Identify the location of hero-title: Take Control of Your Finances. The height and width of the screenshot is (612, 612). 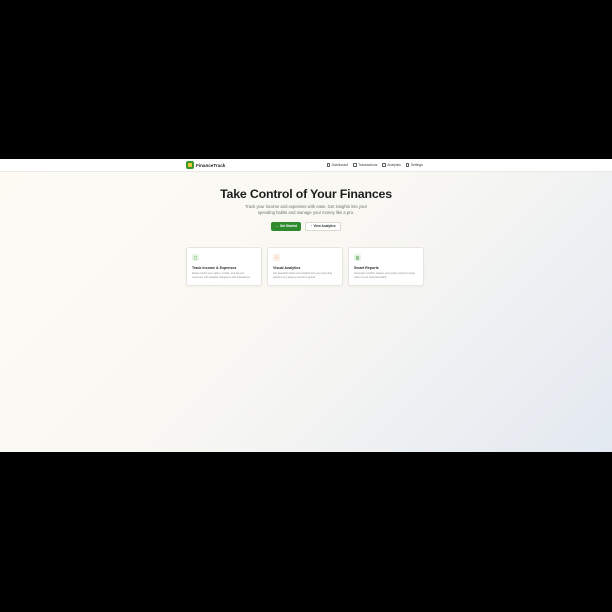
(306, 194).